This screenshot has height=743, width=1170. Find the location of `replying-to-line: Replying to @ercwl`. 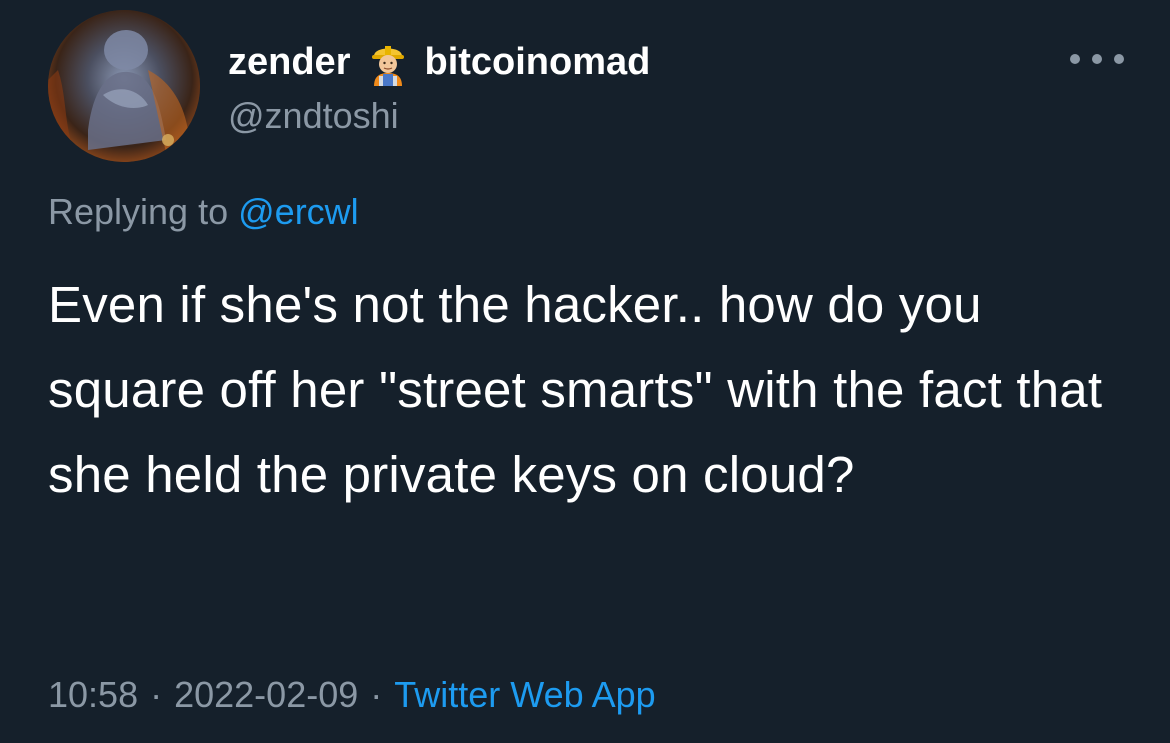

replying-to-line: Replying to @ercwl is located at coordinates (203, 212).